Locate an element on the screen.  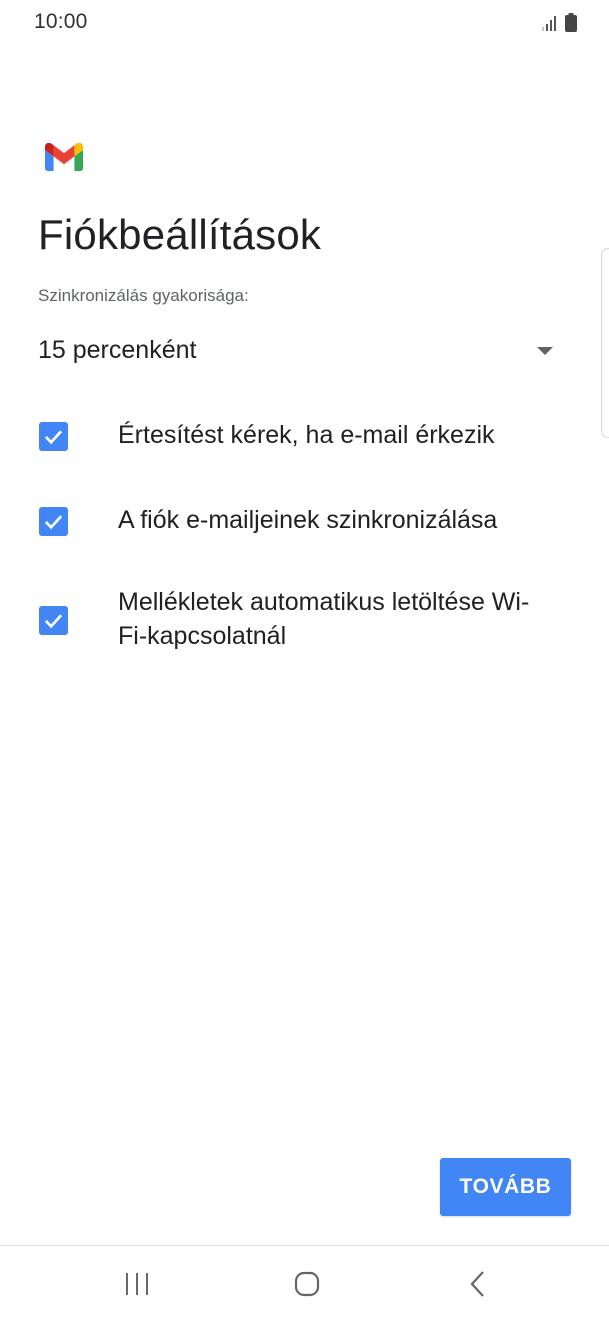
home-icon is located at coordinates (307, 1284).